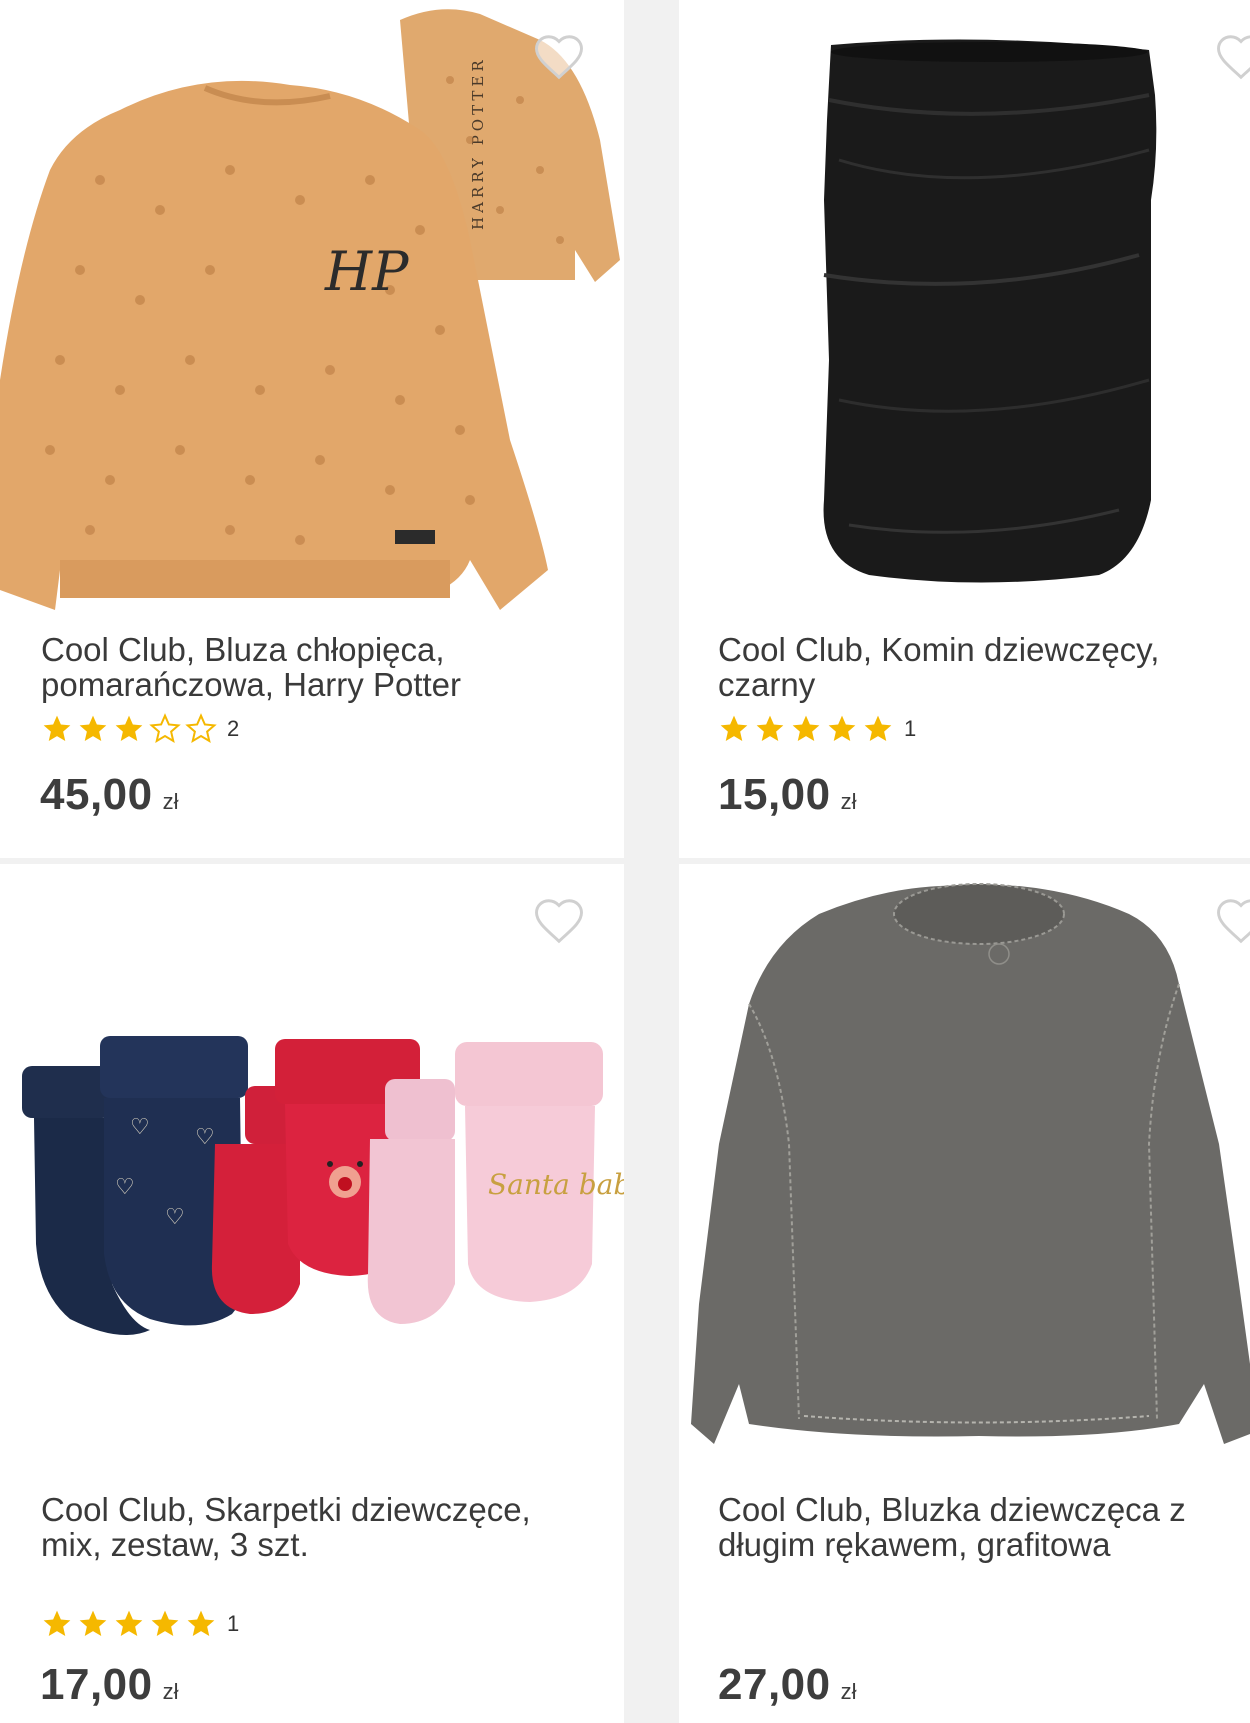 The image size is (1250, 1723). What do you see at coordinates (556, 1184) in the screenshot?
I see `santa-baby-print: Santa baby` at bounding box center [556, 1184].